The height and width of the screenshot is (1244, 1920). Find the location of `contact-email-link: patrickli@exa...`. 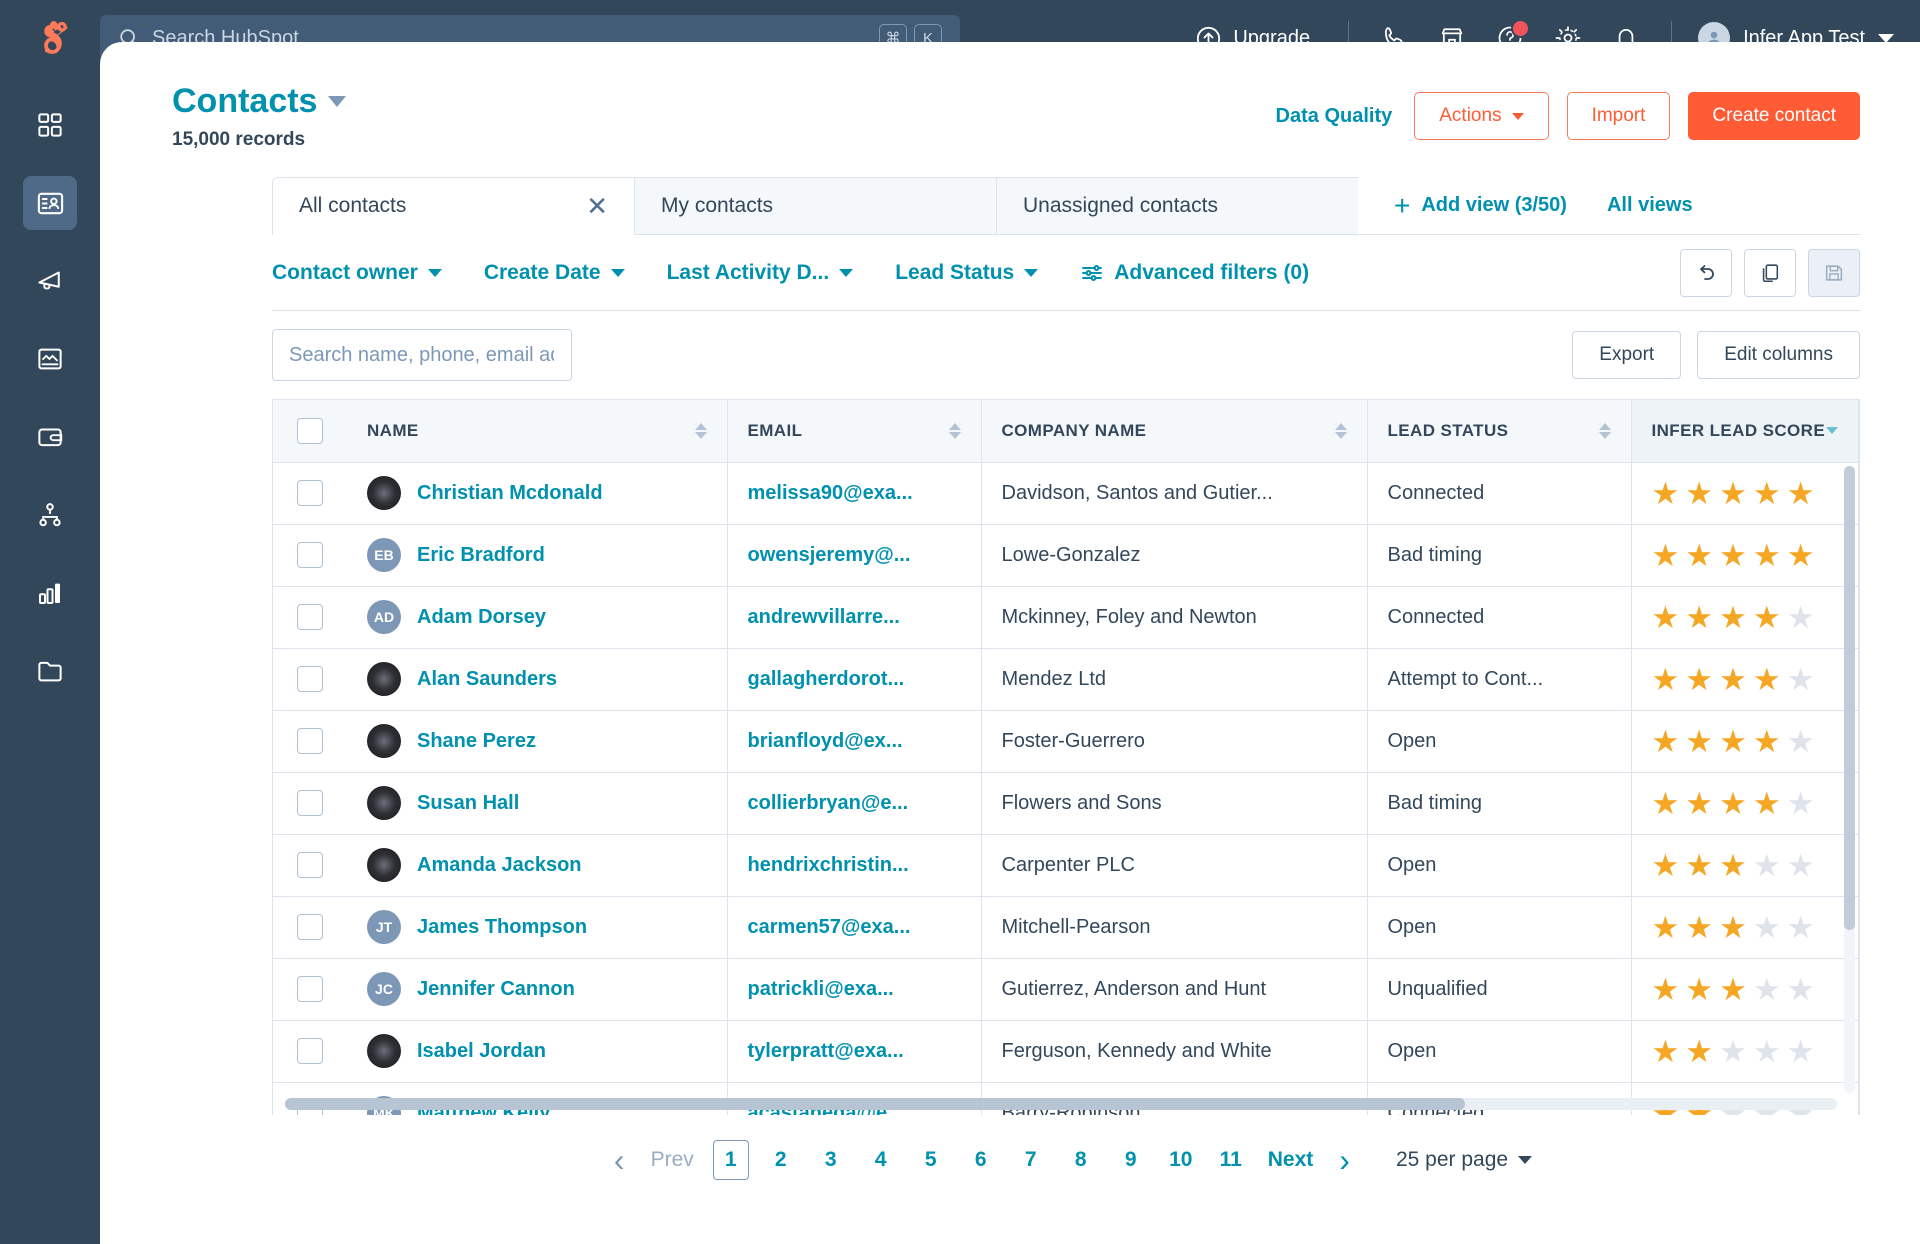

contact-email-link: patrickli@exa... is located at coordinates (821, 989).